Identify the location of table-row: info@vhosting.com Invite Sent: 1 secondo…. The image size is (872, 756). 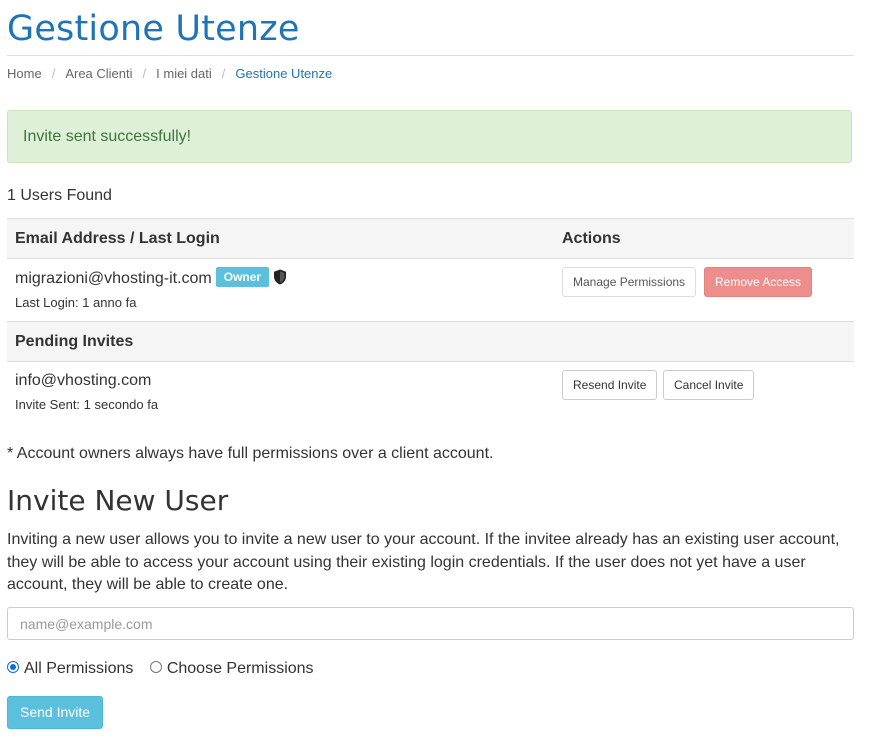
(430, 391).